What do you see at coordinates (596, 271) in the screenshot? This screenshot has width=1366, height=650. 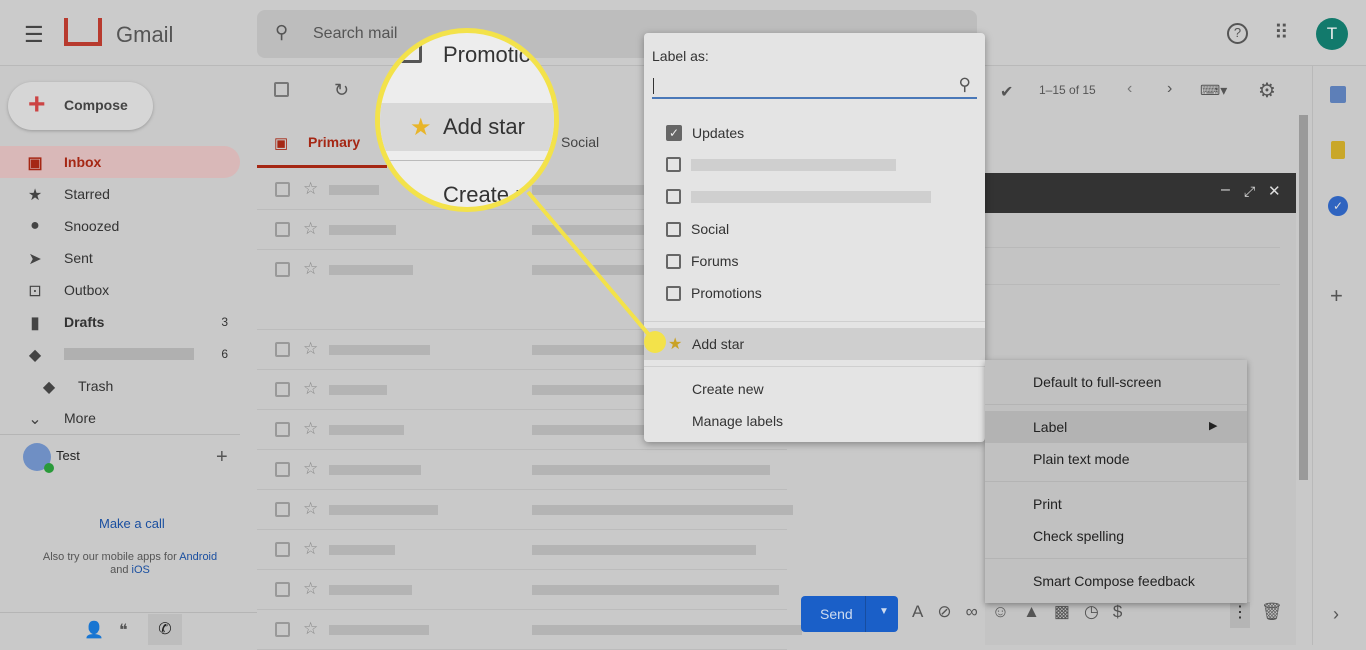 I see `callout-line` at bounding box center [596, 271].